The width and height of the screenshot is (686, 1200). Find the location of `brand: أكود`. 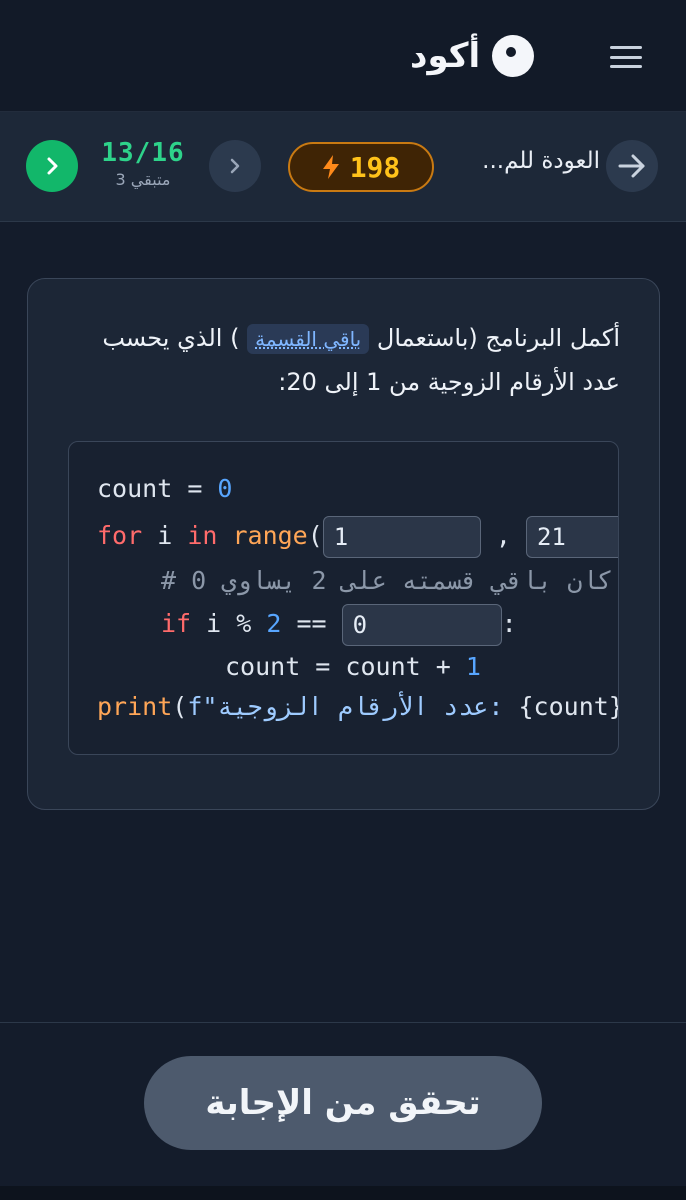

brand: أكود is located at coordinates (472, 56).